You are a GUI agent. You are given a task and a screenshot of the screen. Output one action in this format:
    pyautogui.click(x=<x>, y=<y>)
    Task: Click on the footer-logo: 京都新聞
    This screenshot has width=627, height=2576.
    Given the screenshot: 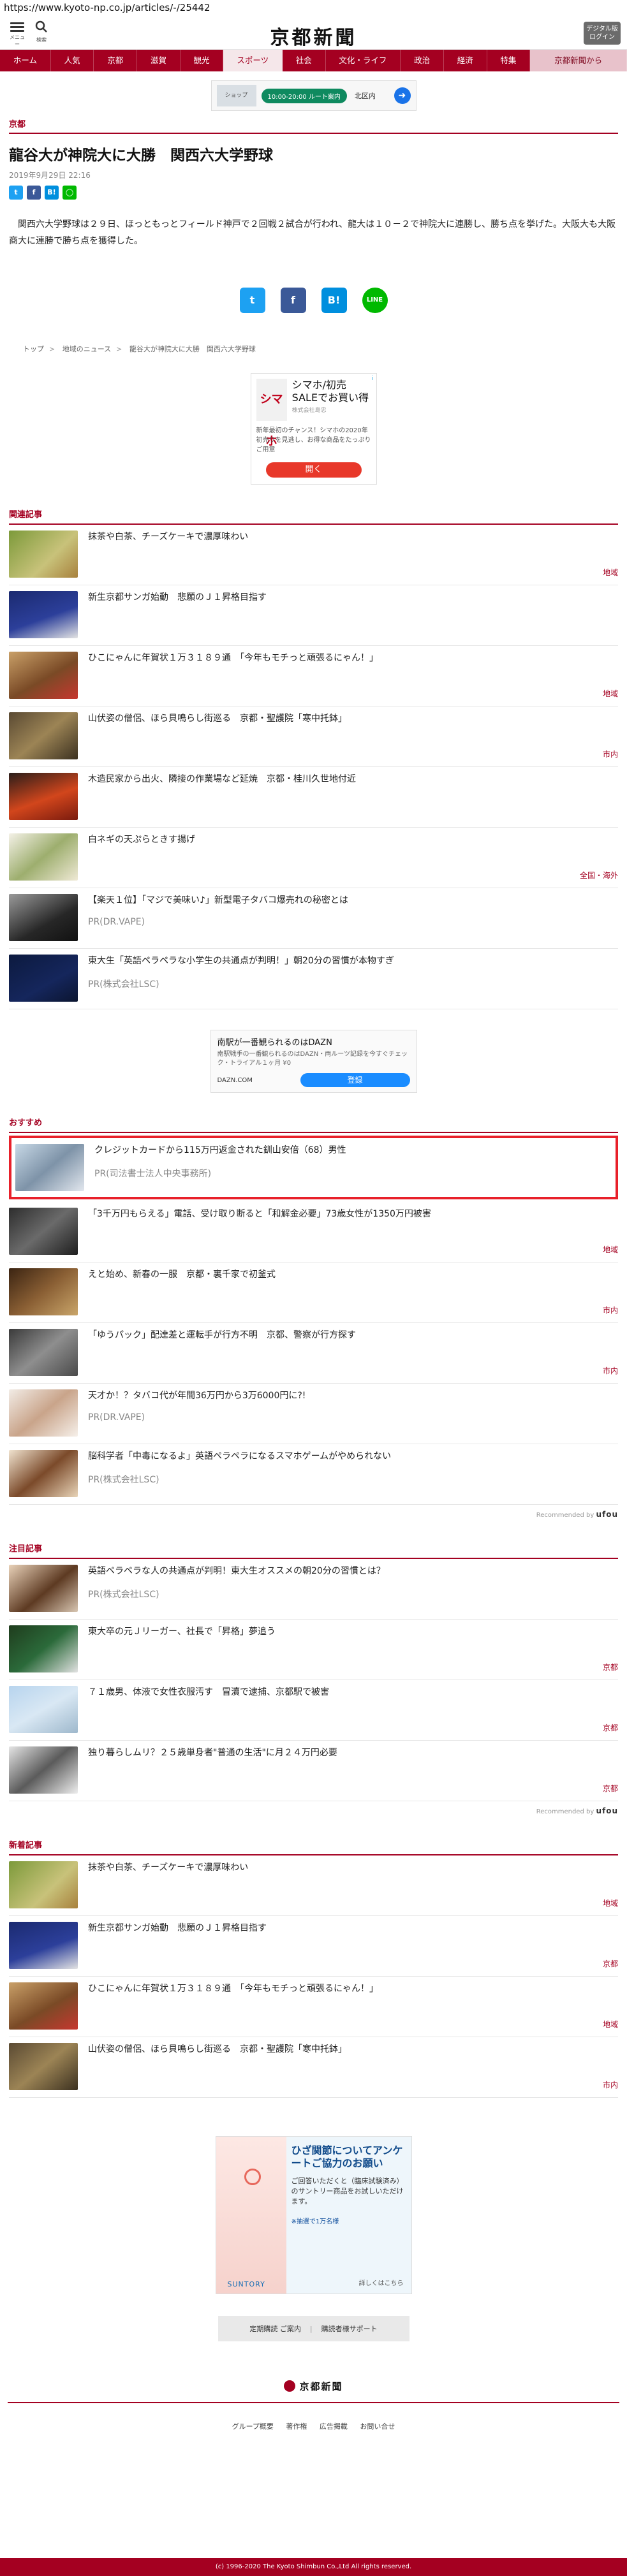 What is the action you would take?
    pyautogui.click(x=313, y=2386)
    